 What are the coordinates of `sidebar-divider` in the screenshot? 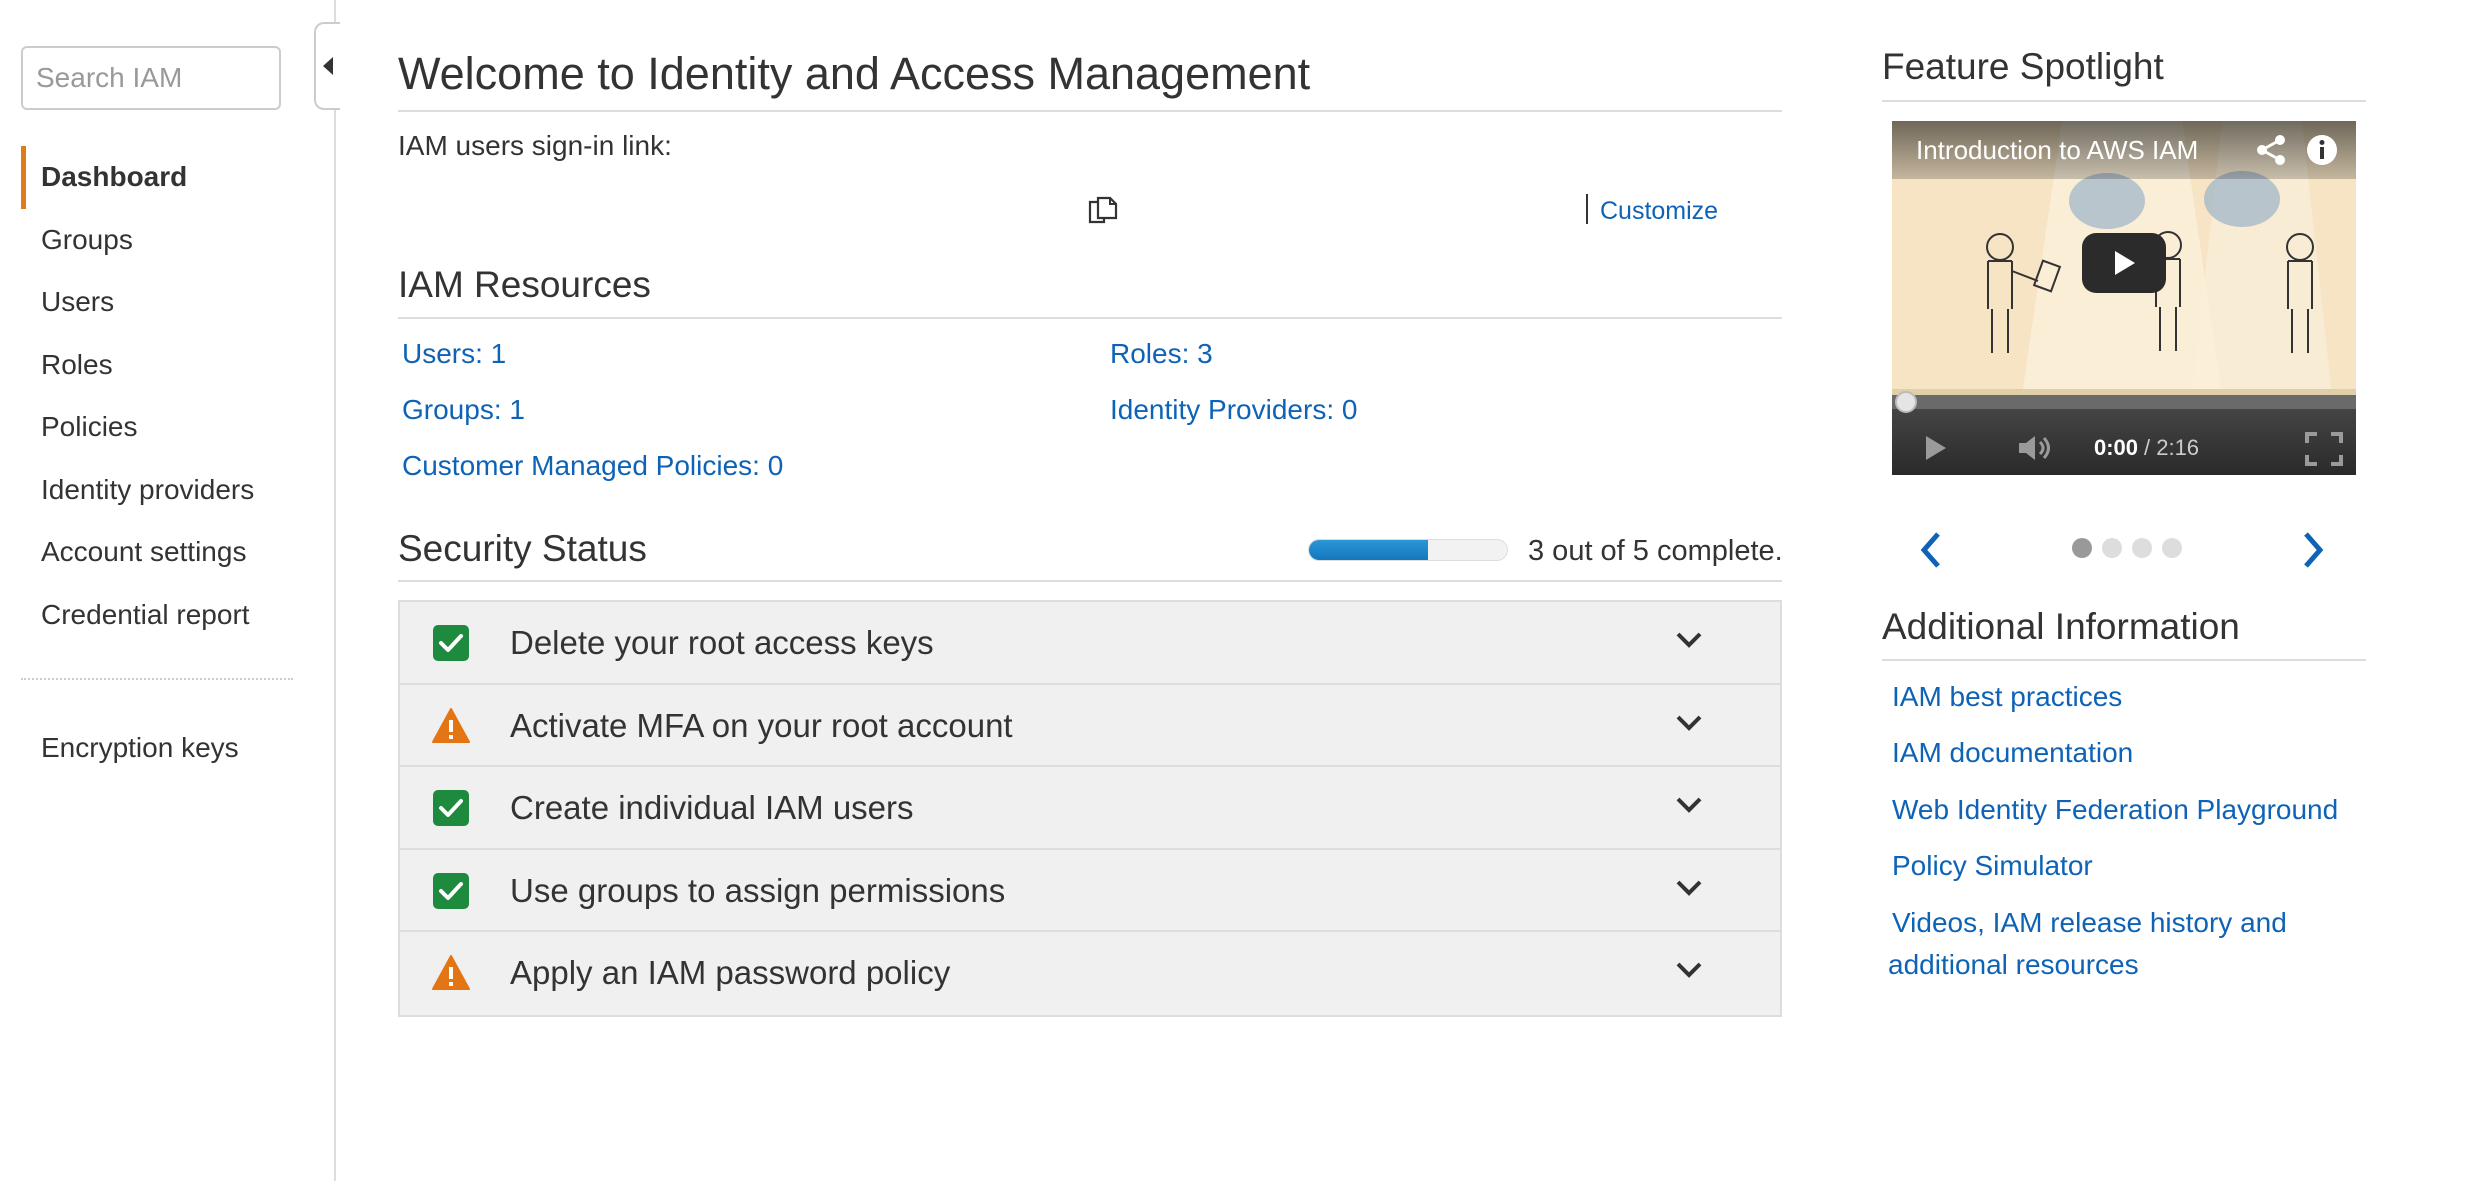 It's located at (157, 679).